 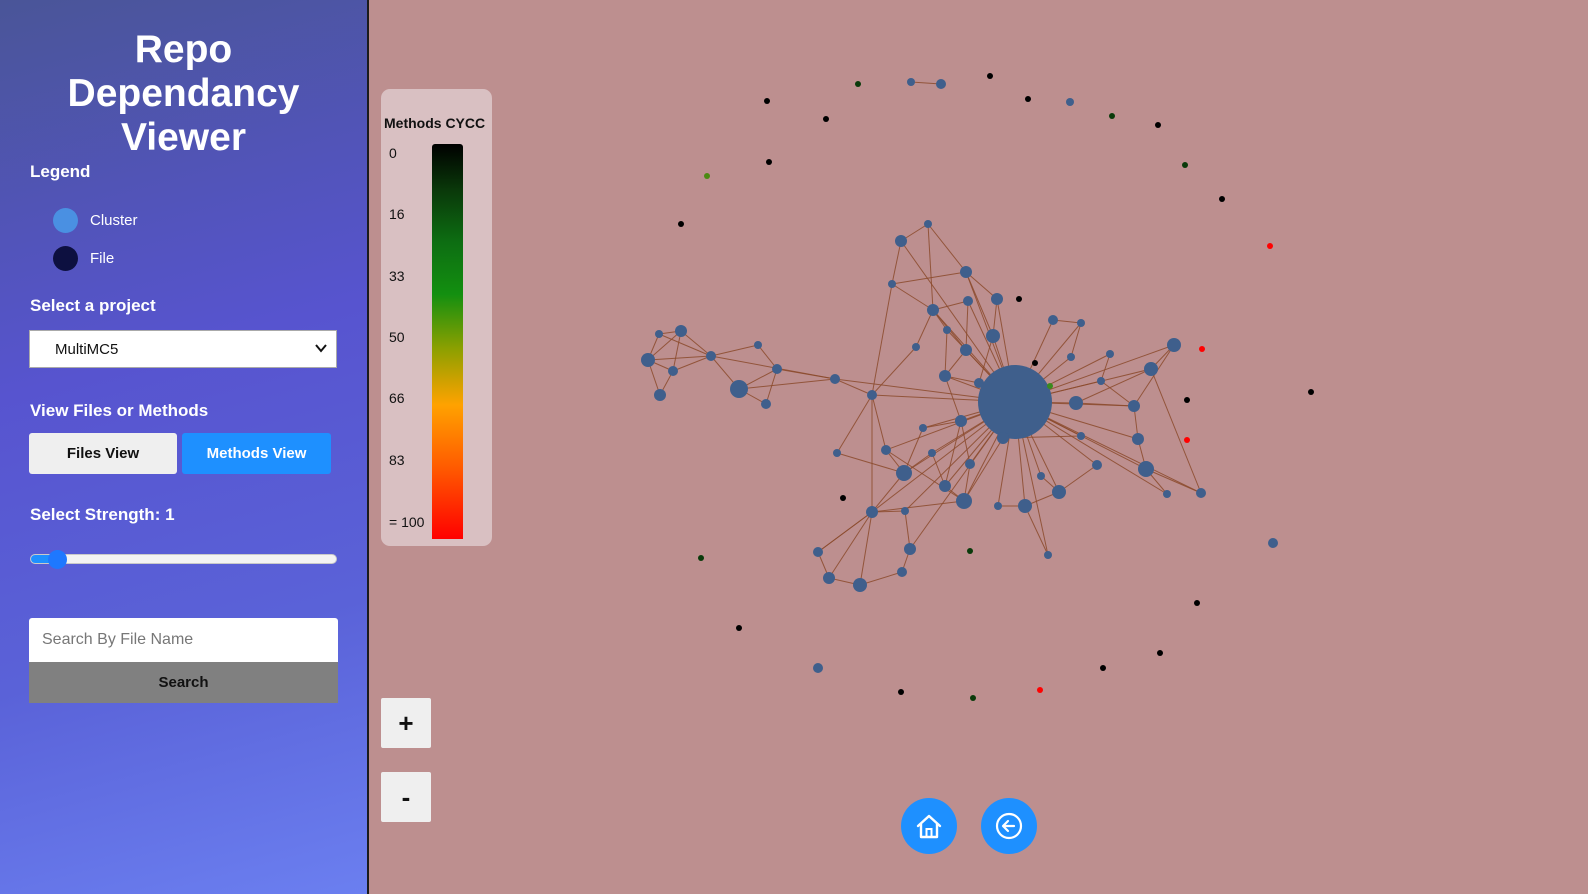 I want to click on back-button, so click(x=1009, y=826).